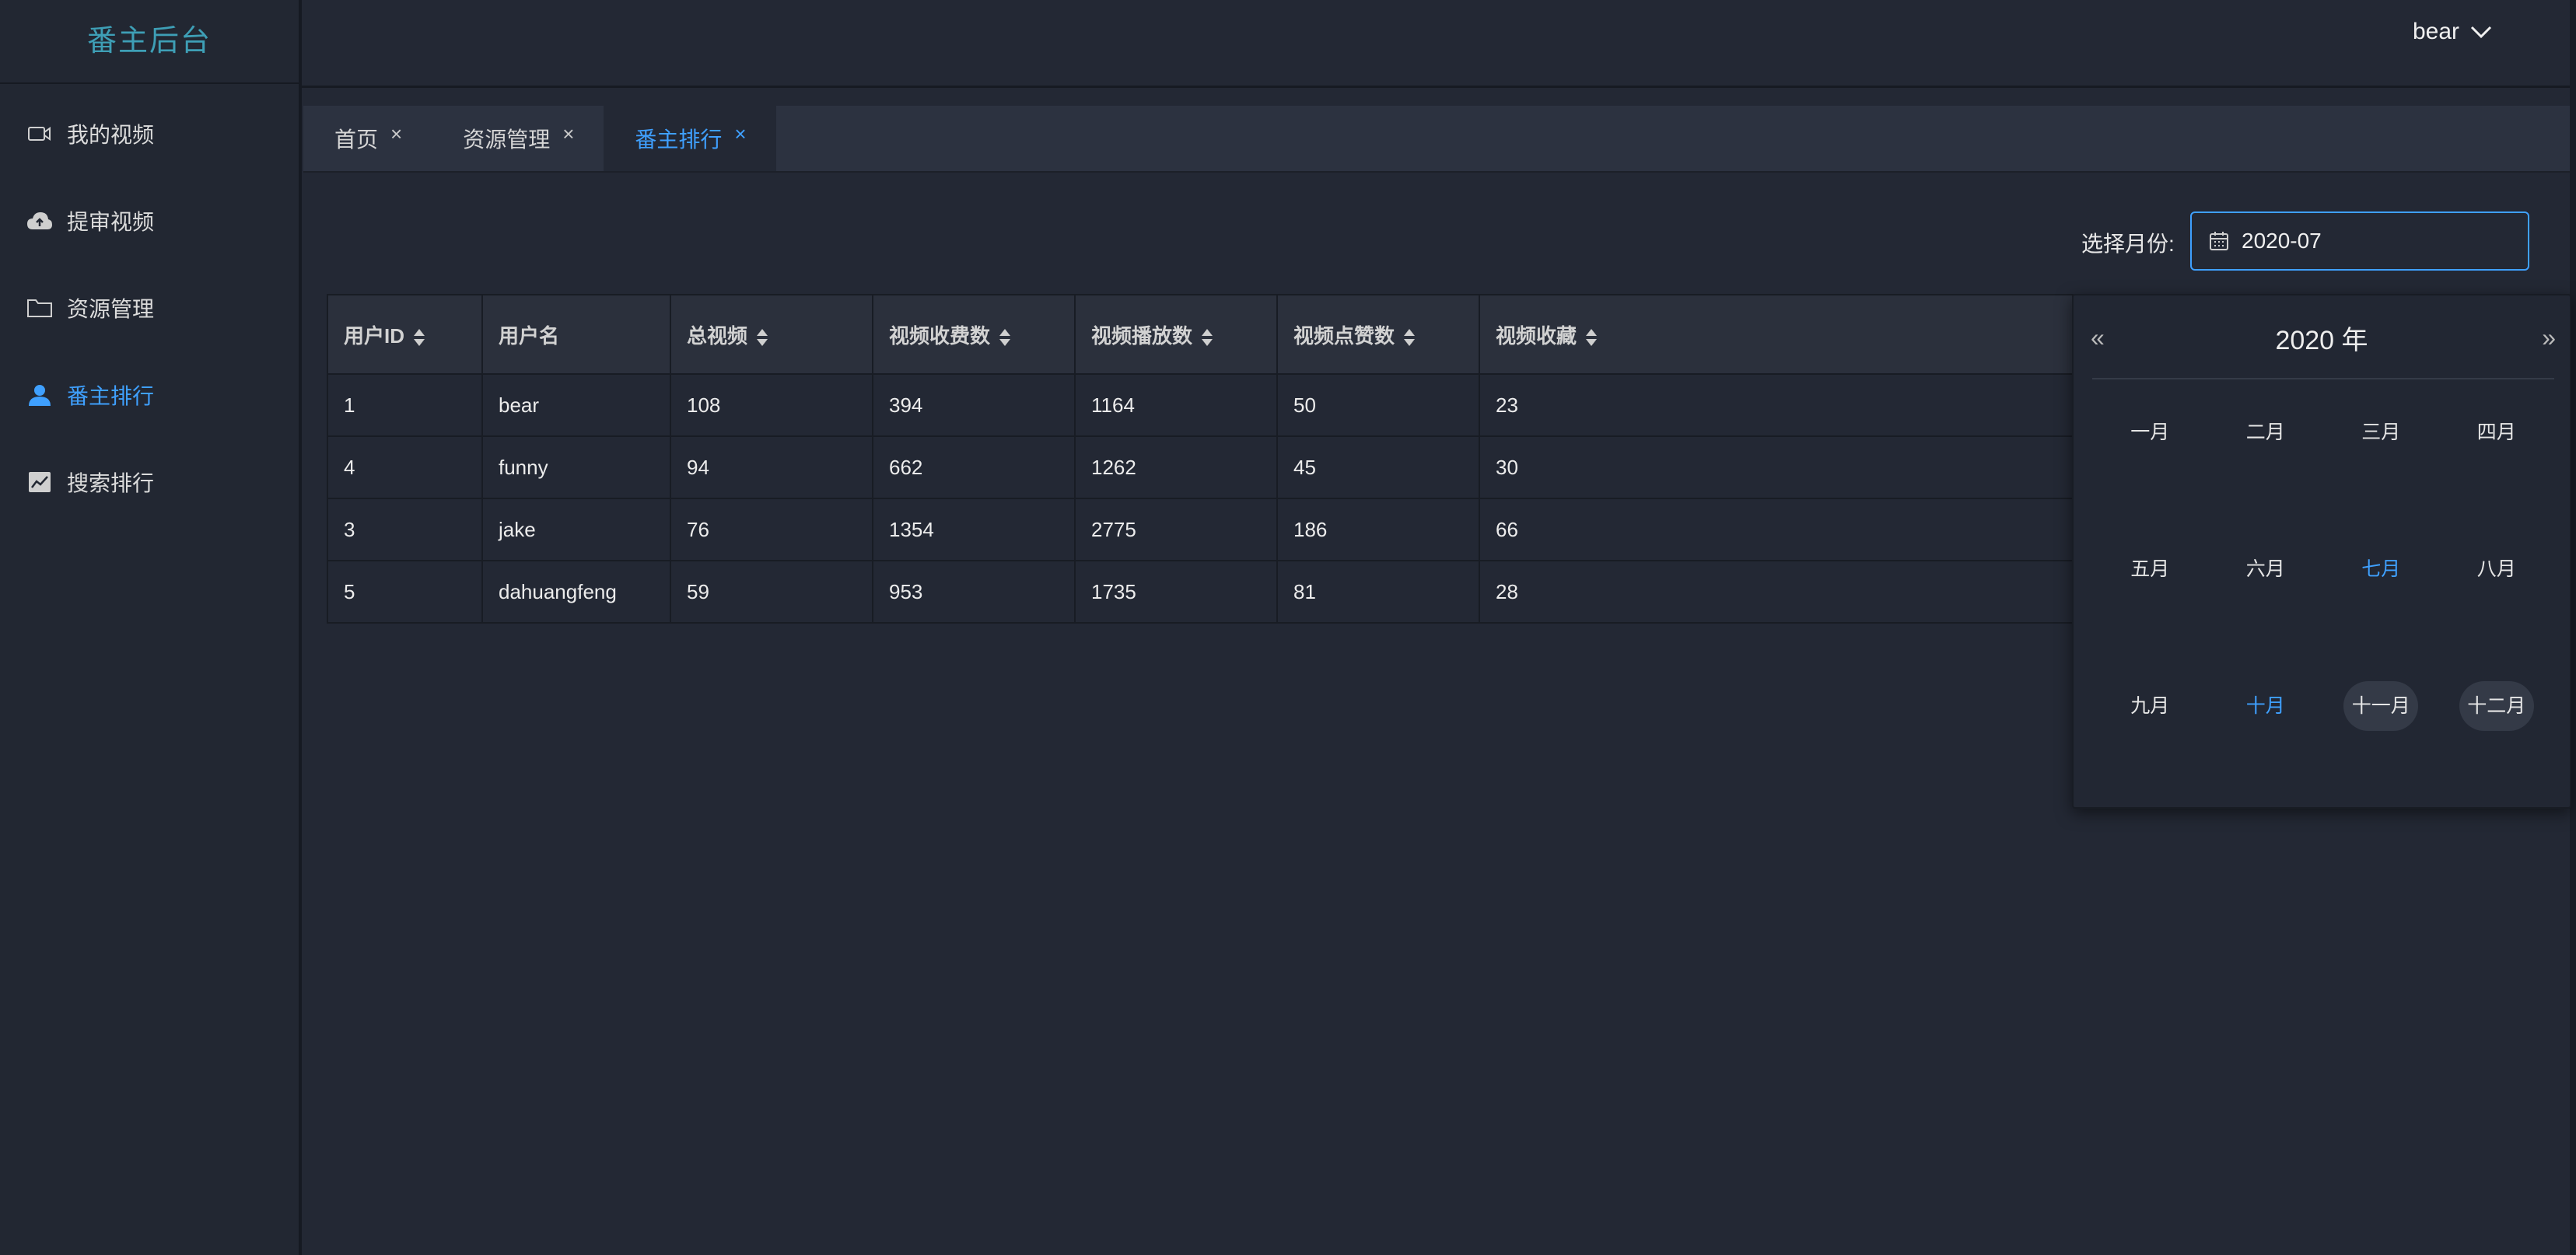 The width and height of the screenshot is (2576, 1255). I want to click on month-cell: 六月, so click(2266, 569).